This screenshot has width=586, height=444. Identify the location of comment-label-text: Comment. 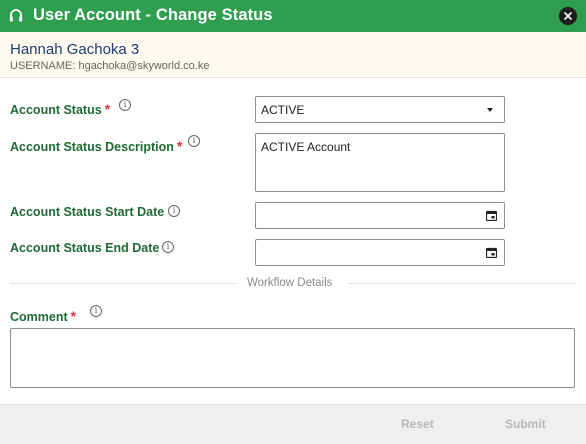
(39, 317).